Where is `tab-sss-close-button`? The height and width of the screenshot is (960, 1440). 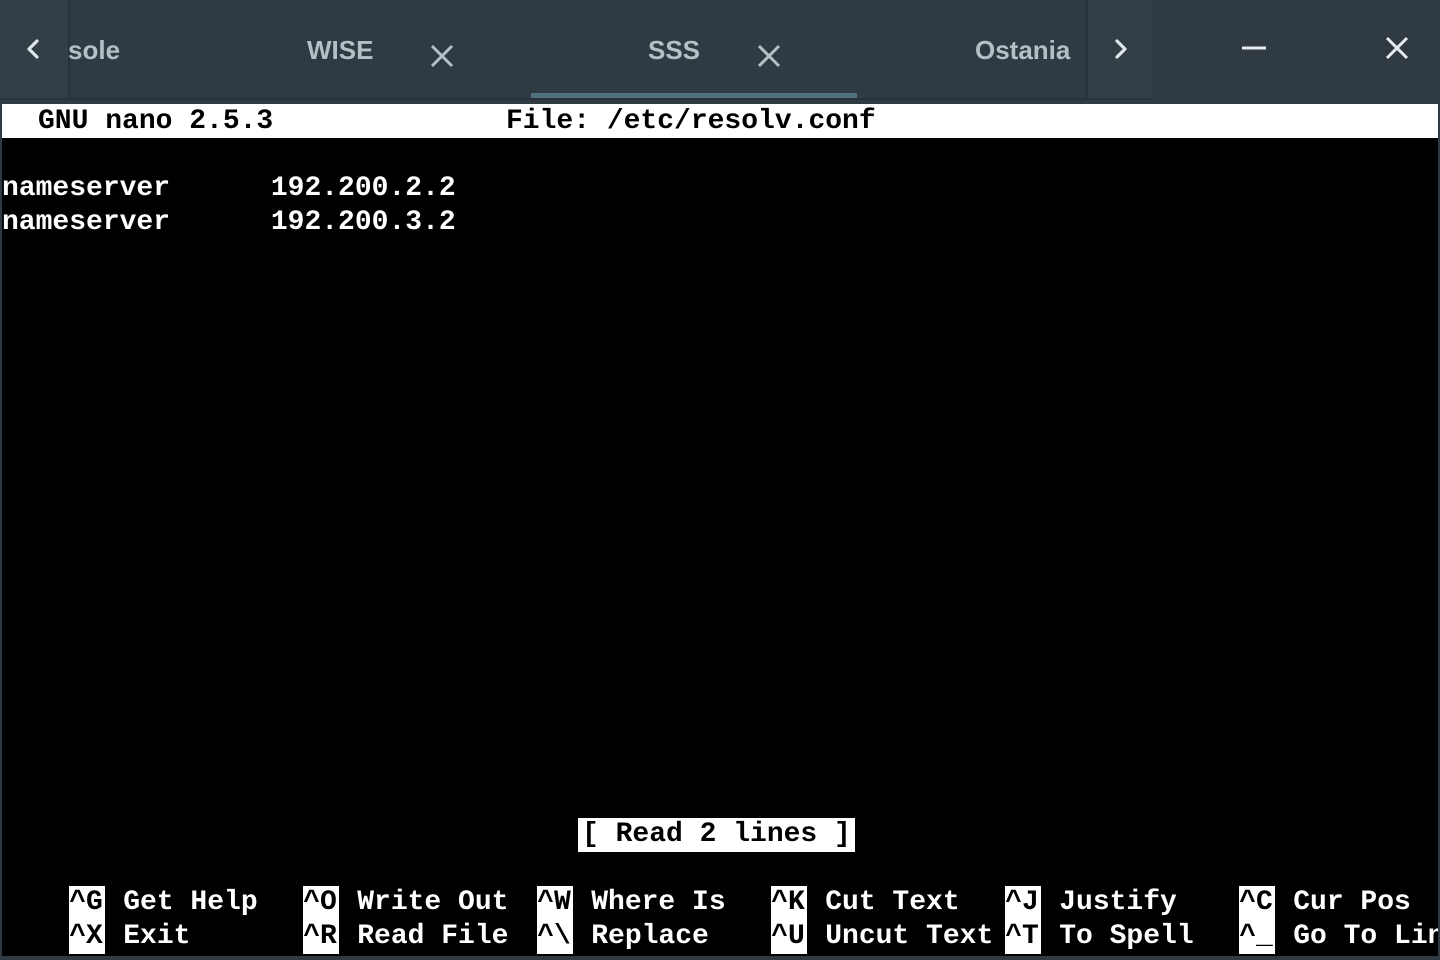
tab-sss-close-button is located at coordinates (769, 56).